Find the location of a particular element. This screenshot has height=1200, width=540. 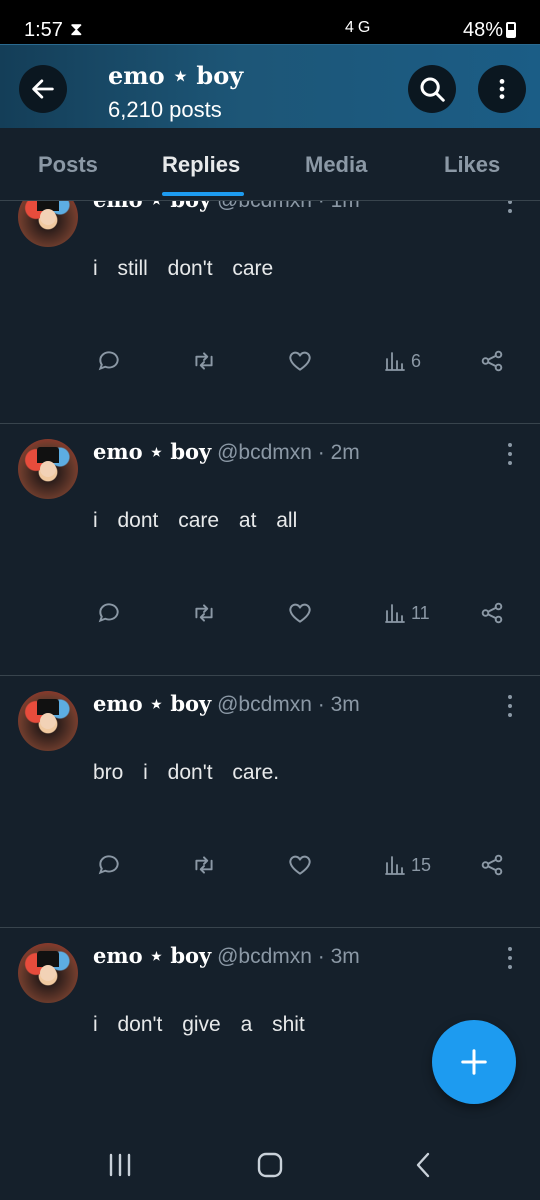

profile-display-name: emo ⋆ boy is located at coordinates (176, 75).